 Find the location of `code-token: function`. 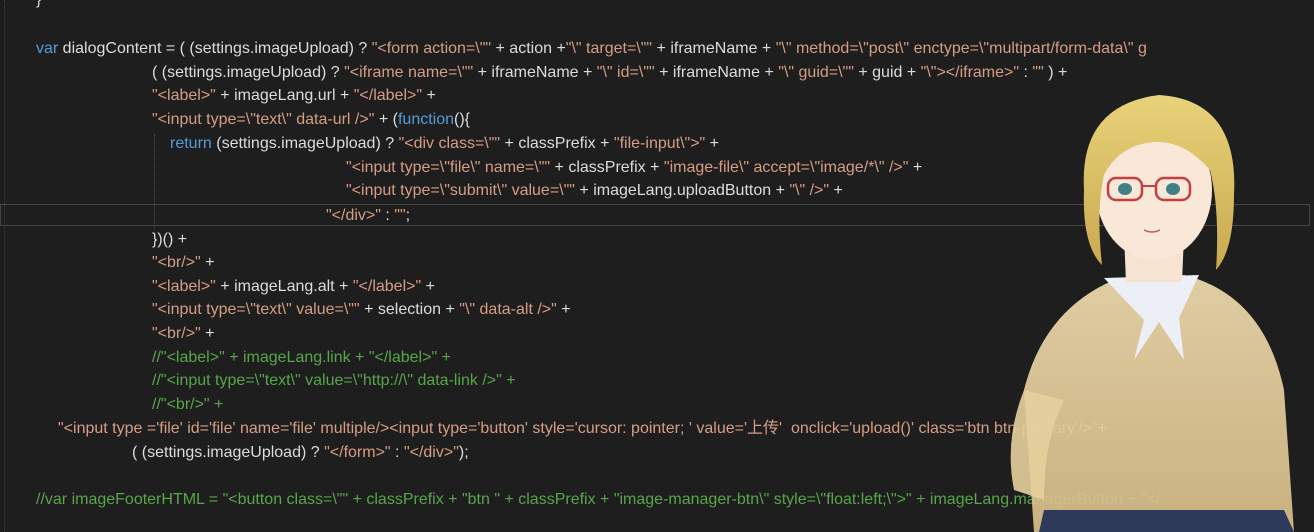

code-token: function is located at coordinates (426, 119).